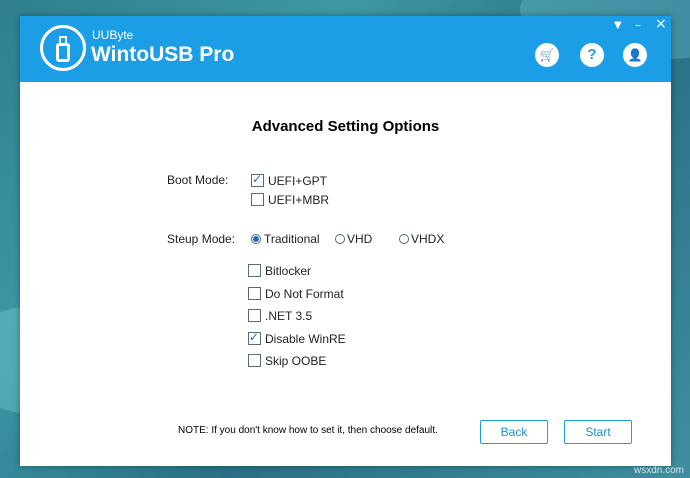  Describe the element at coordinates (254, 293) in the screenshot. I see `checkbox-do-not-format` at that location.